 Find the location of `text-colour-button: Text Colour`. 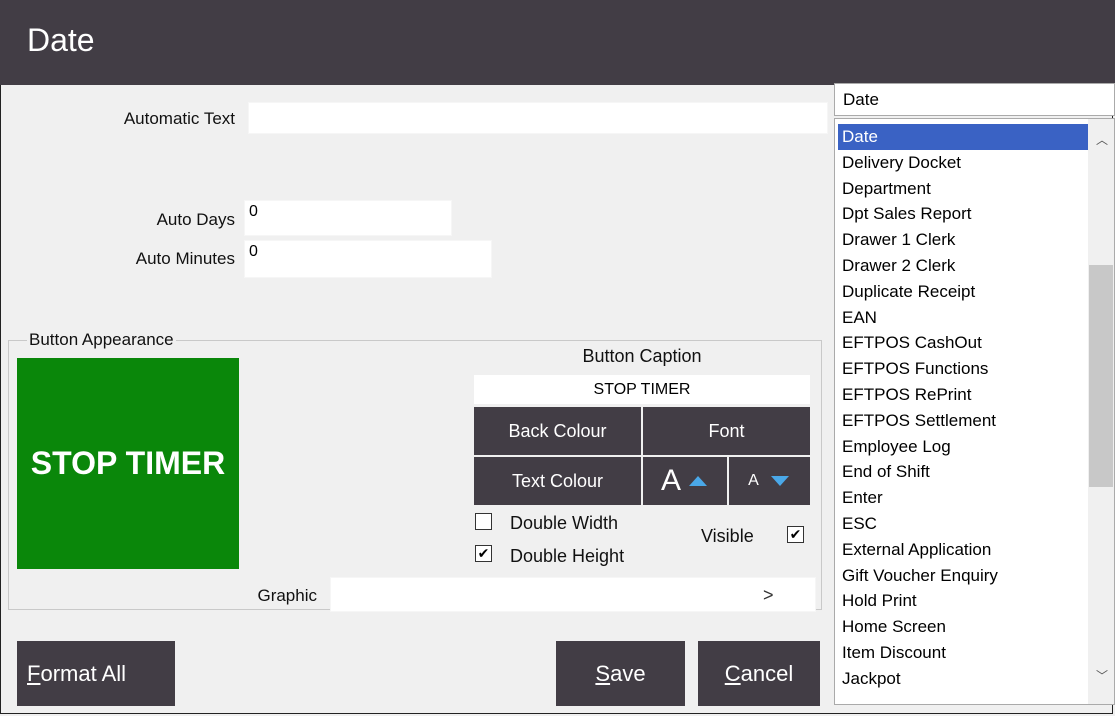

text-colour-button: Text Colour is located at coordinates (557, 481).